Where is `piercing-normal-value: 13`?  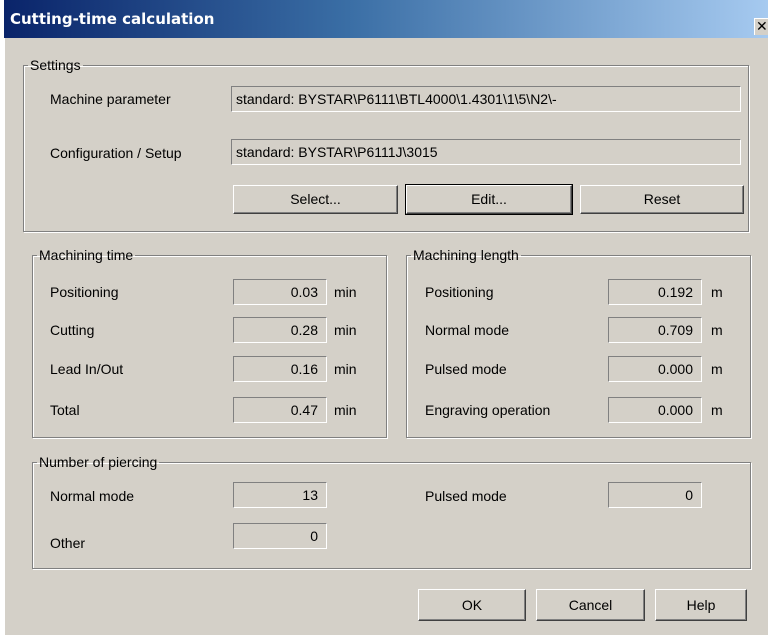 piercing-normal-value: 13 is located at coordinates (280, 495).